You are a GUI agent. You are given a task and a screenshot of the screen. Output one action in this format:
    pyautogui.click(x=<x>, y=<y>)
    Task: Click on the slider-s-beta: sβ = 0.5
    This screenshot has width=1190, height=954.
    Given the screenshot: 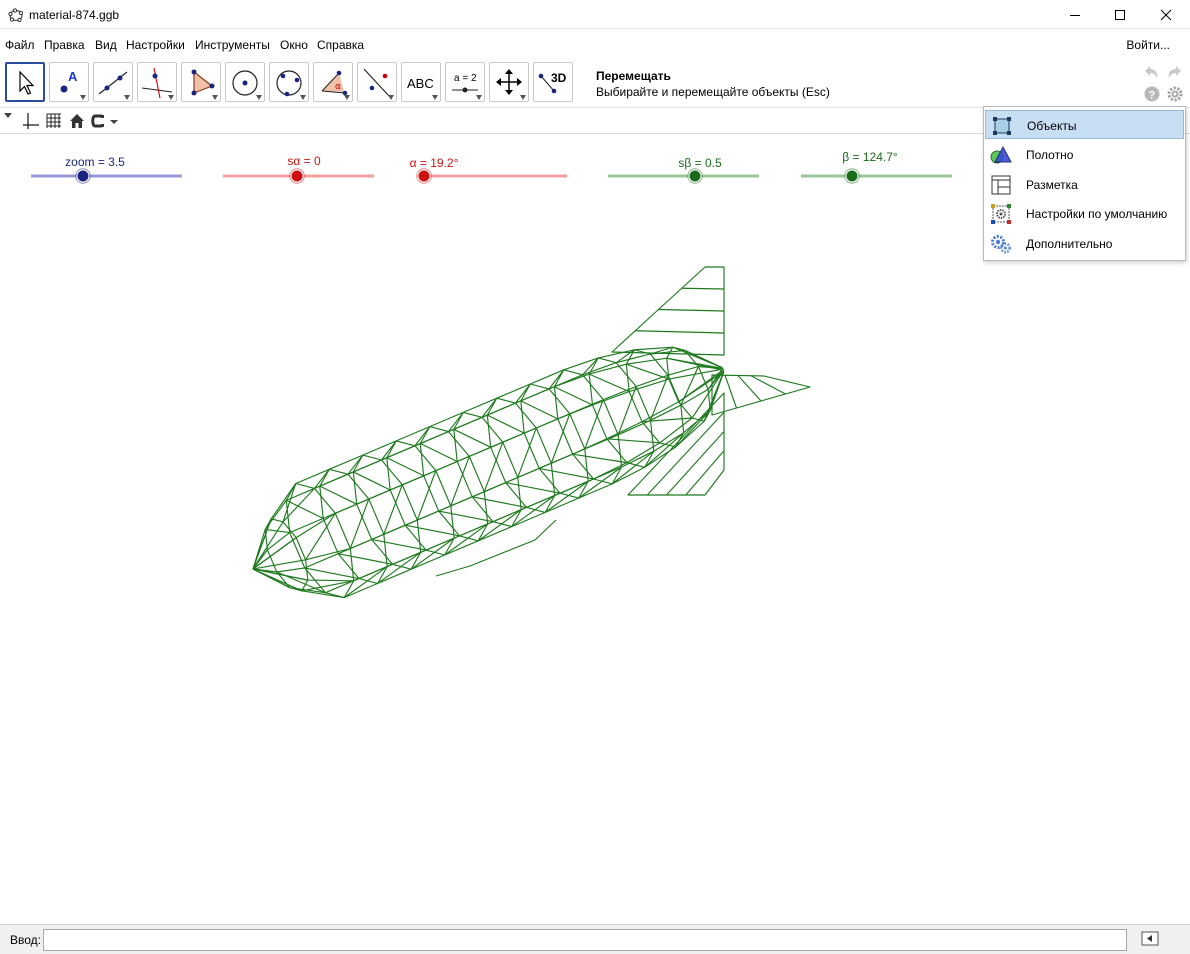 What is the action you would take?
    pyautogui.click(x=683, y=170)
    